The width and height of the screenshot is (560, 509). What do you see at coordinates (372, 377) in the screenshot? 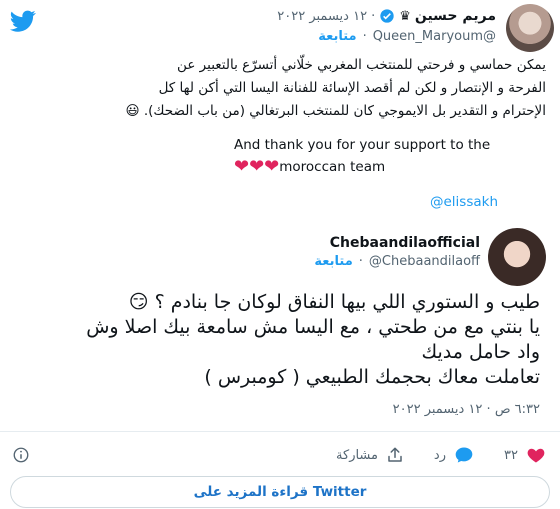
I see `text-line: تعاملت معاك بحجمك الطبيعي ( كومبرس )` at bounding box center [372, 377].